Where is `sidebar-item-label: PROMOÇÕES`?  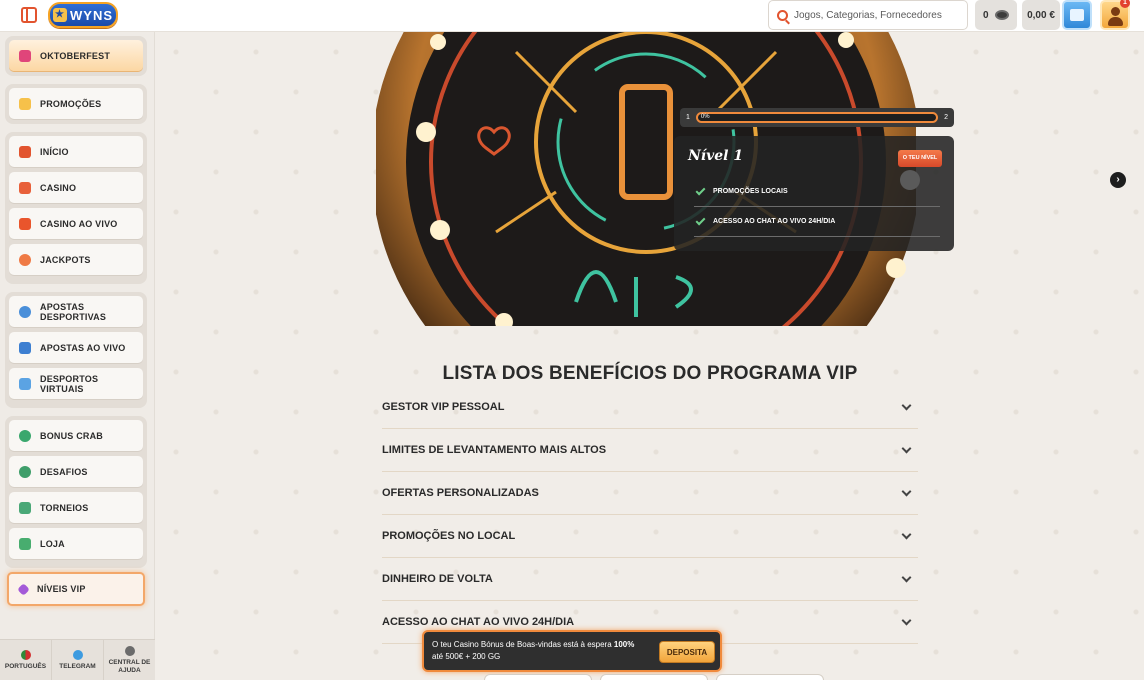
sidebar-item-label: PROMOÇÕES is located at coordinates (71, 103).